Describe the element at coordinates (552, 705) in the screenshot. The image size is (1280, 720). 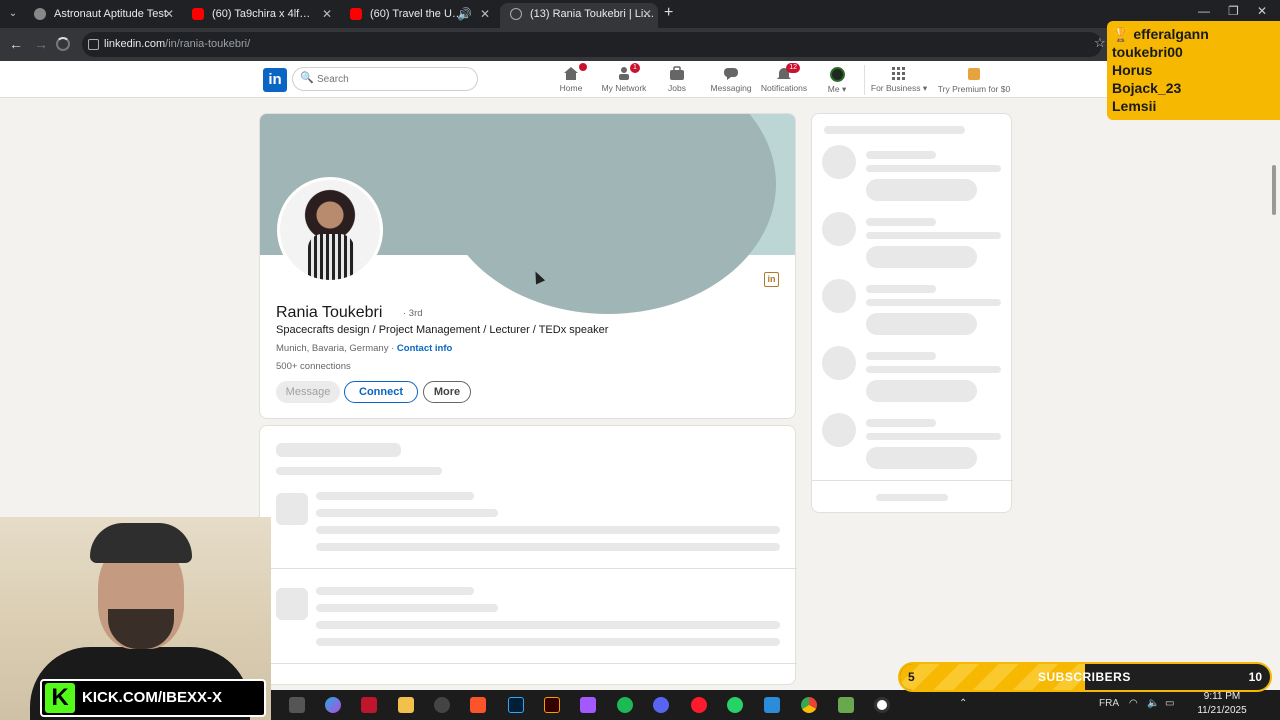
I see `illustrator-icon` at that location.